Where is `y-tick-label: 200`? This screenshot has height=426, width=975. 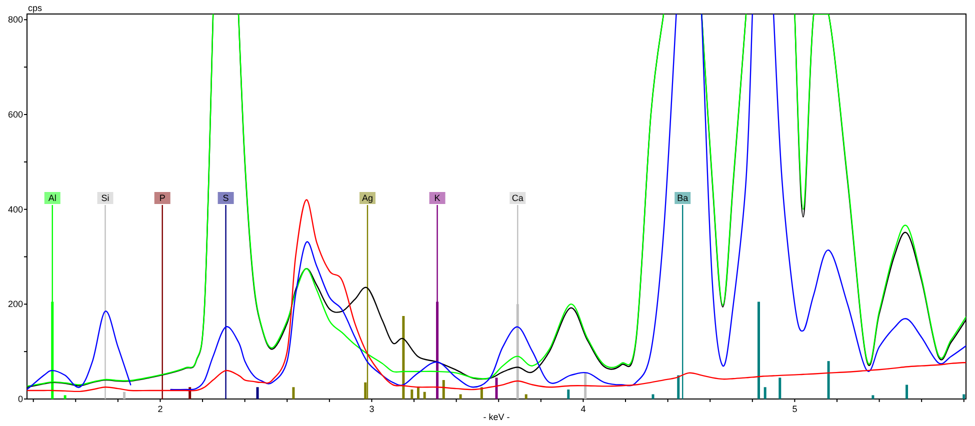 y-tick-label: 200 is located at coordinates (15, 304).